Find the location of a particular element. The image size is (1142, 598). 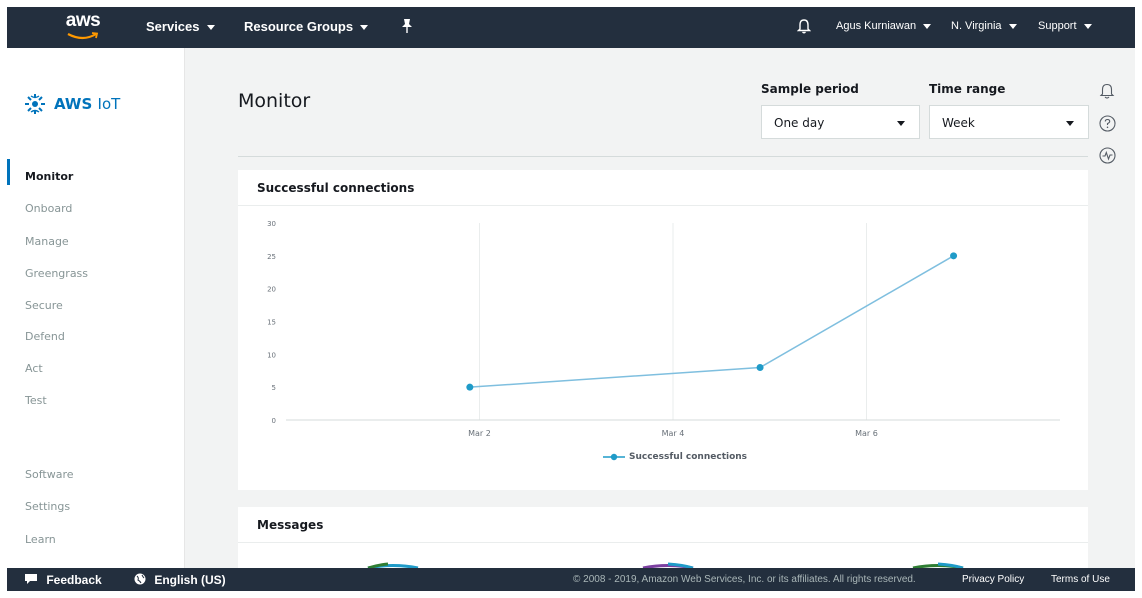

region-menu: N. Virginia is located at coordinates (984, 26).